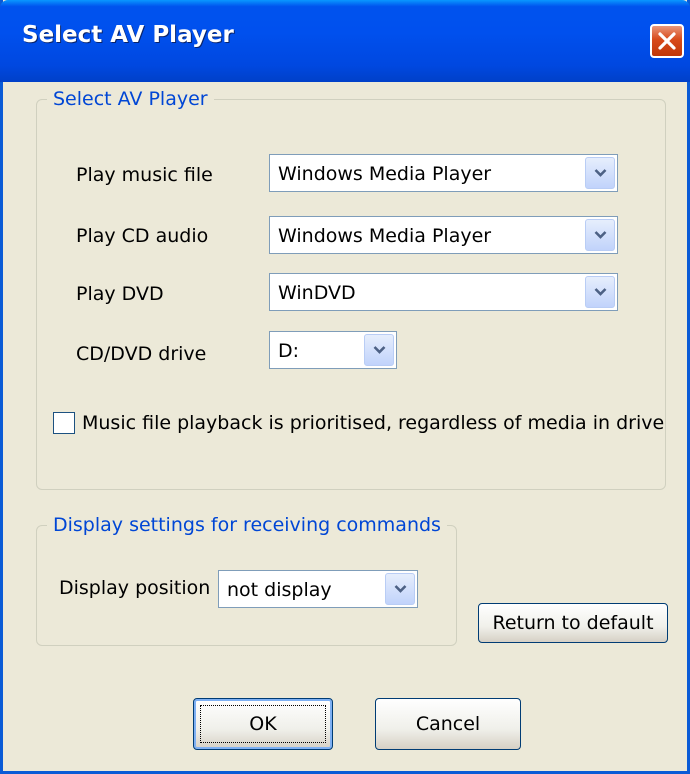 This screenshot has height=774, width=690. I want to click on close-button, so click(667, 41).